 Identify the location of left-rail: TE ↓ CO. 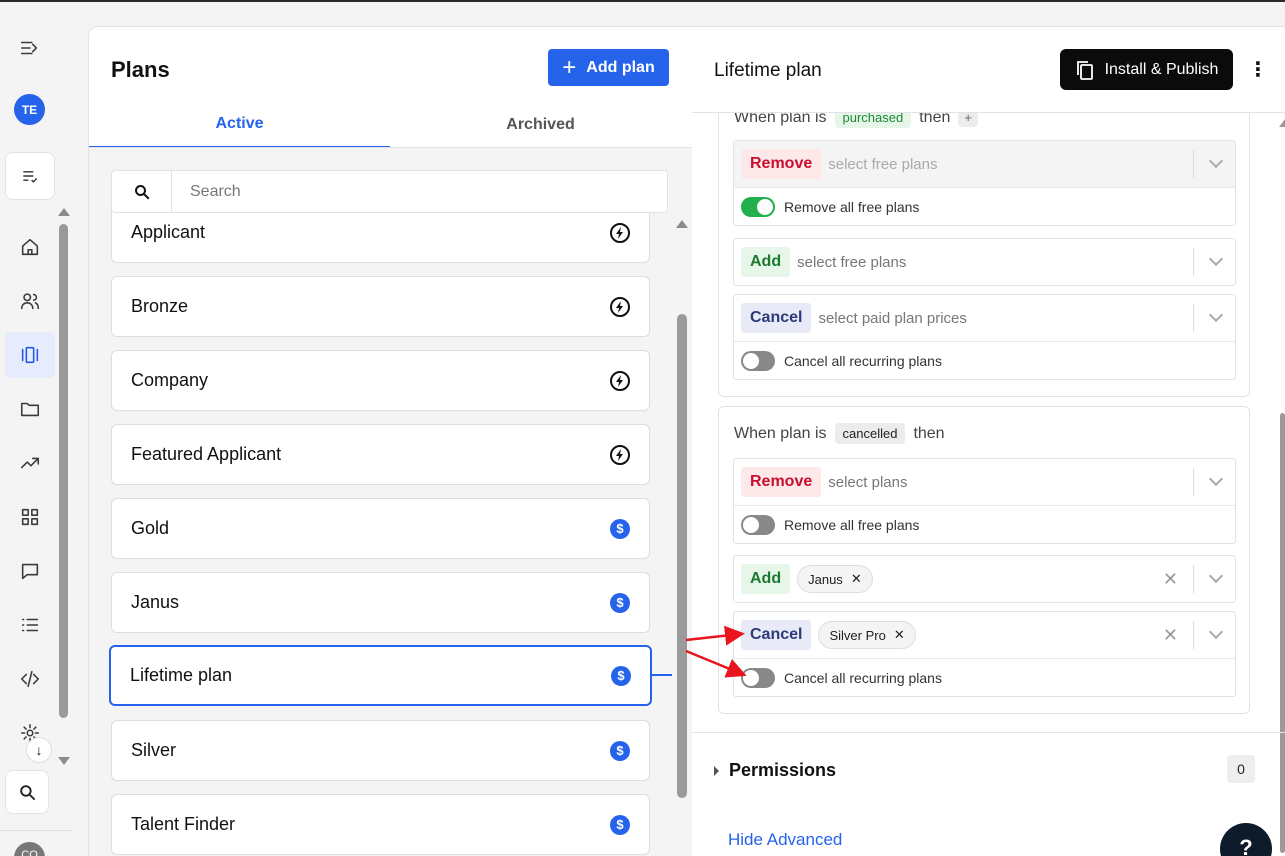
(36, 429).